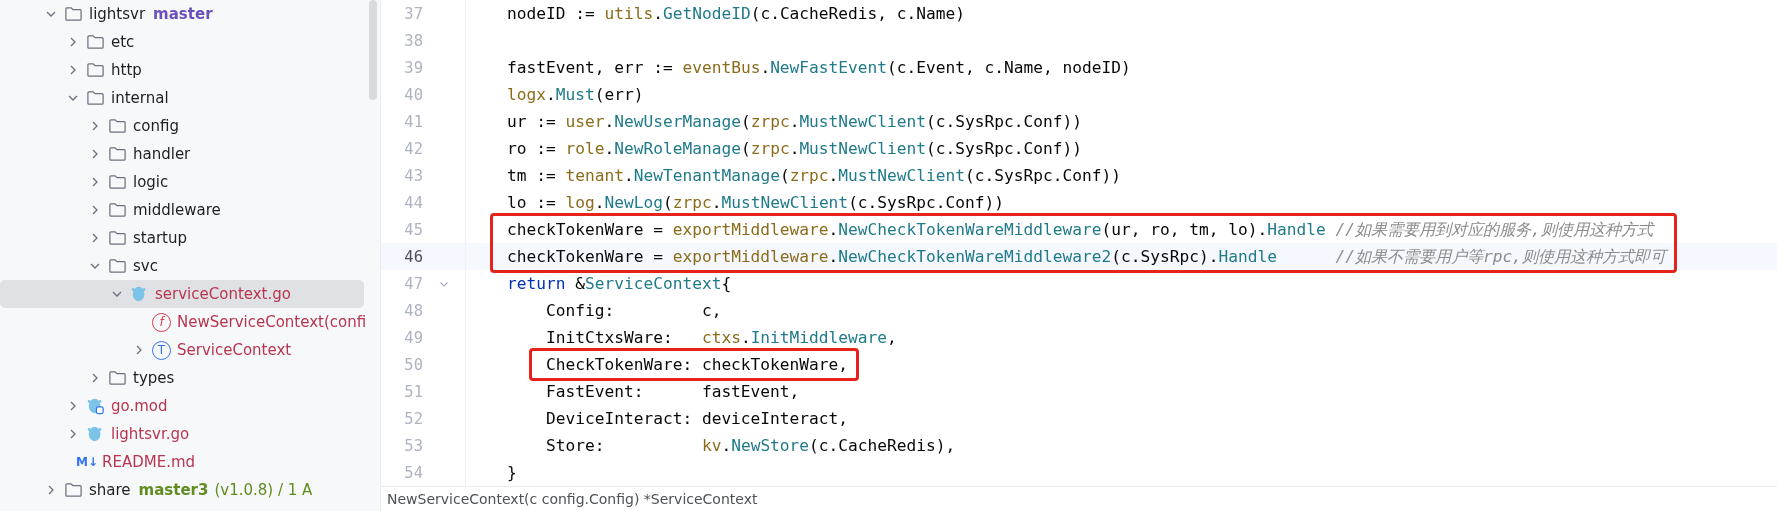 The height and width of the screenshot is (511, 1777). What do you see at coordinates (413, 283) in the screenshot?
I see `line-number: 47` at bounding box center [413, 283].